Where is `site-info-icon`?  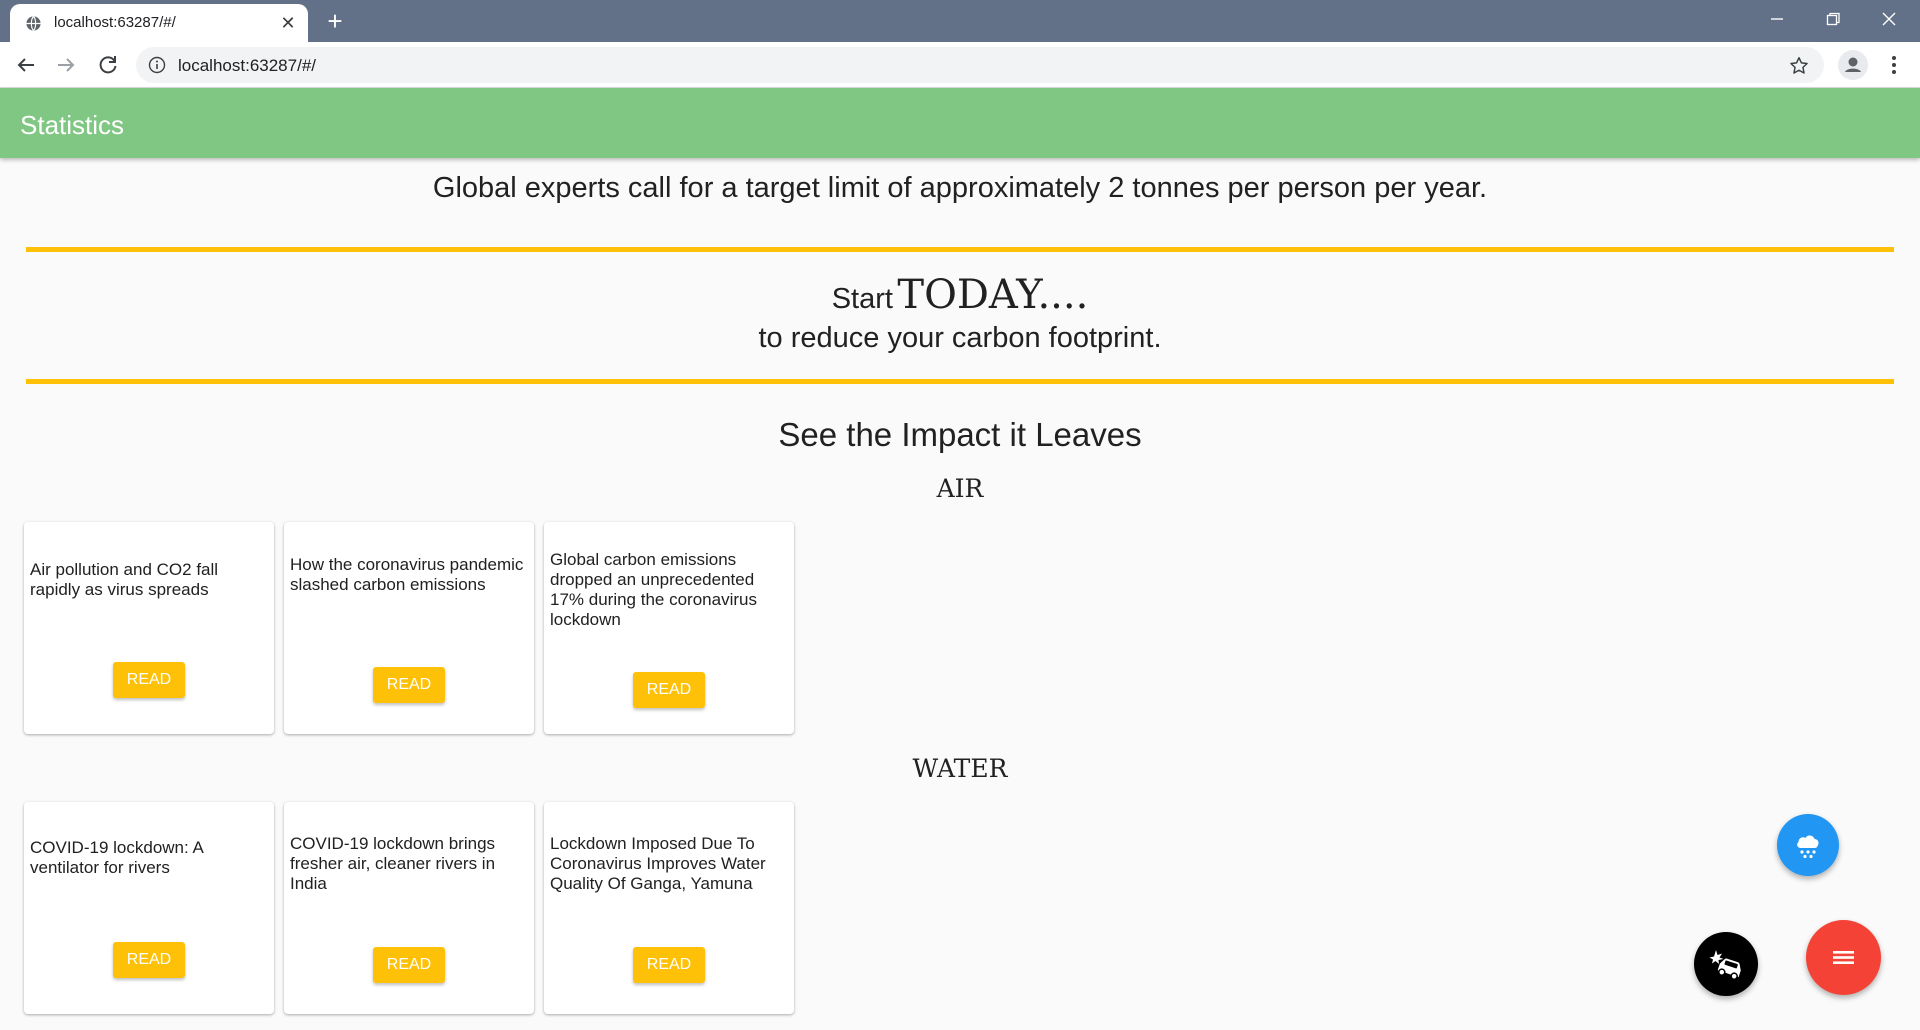
site-info-icon is located at coordinates (157, 65).